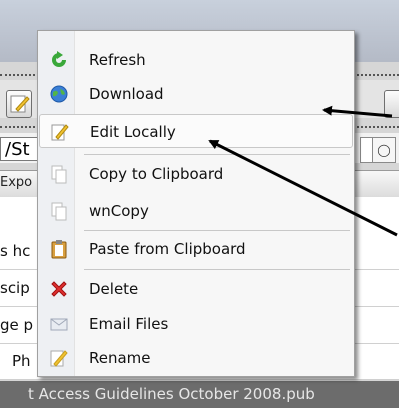 Image resolution: width=399 pixels, height=408 pixels. I want to click on path-input: /St, so click(19, 149).